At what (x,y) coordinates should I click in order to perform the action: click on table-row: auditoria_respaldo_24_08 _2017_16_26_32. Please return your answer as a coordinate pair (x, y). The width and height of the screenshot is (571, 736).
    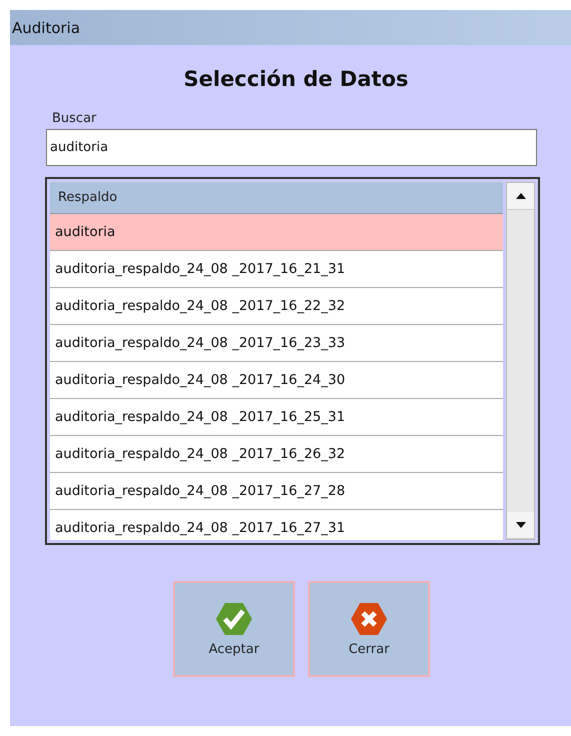
    Looking at the image, I should click on (276, 454).